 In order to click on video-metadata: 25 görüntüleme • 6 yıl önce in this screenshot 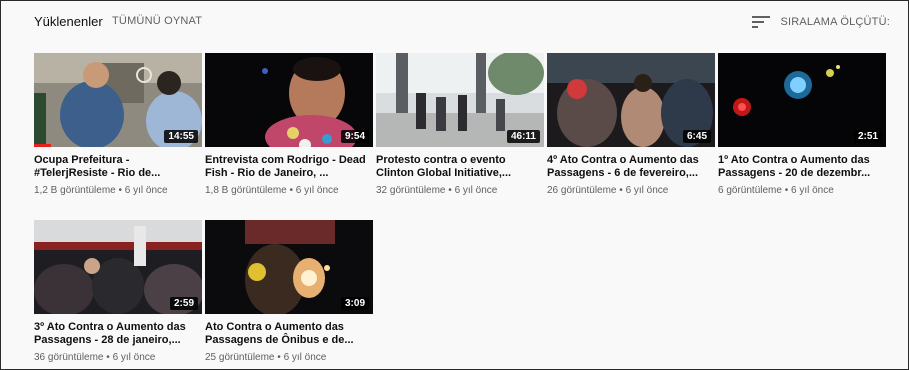, I will do `click(289, 357)`.